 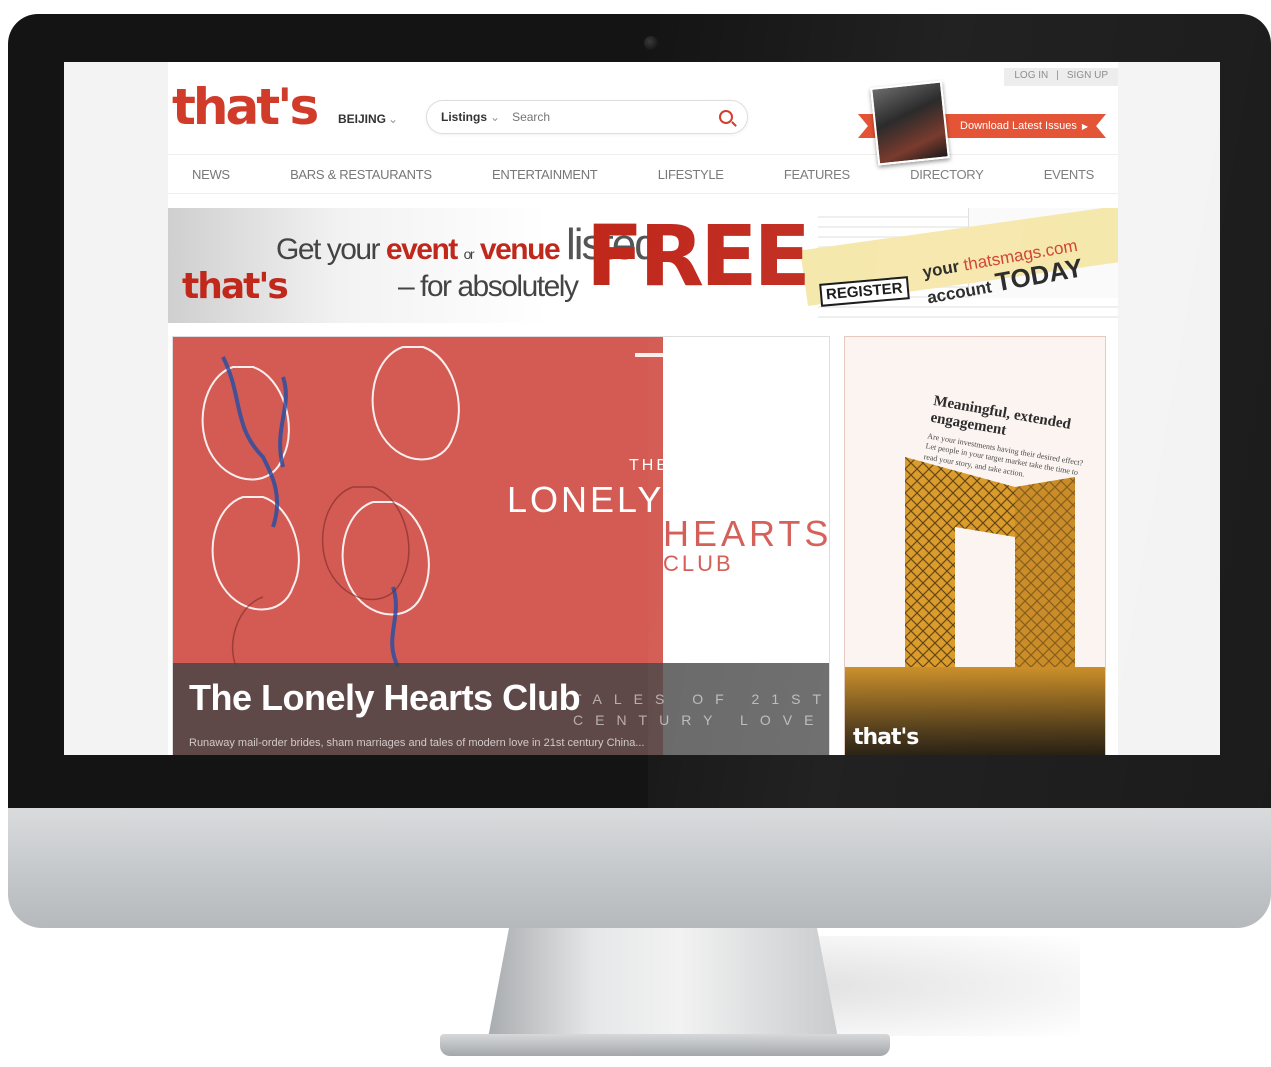 I want to click on search-category-dropdown: Listings ⌄, so click(x=470, y=117).